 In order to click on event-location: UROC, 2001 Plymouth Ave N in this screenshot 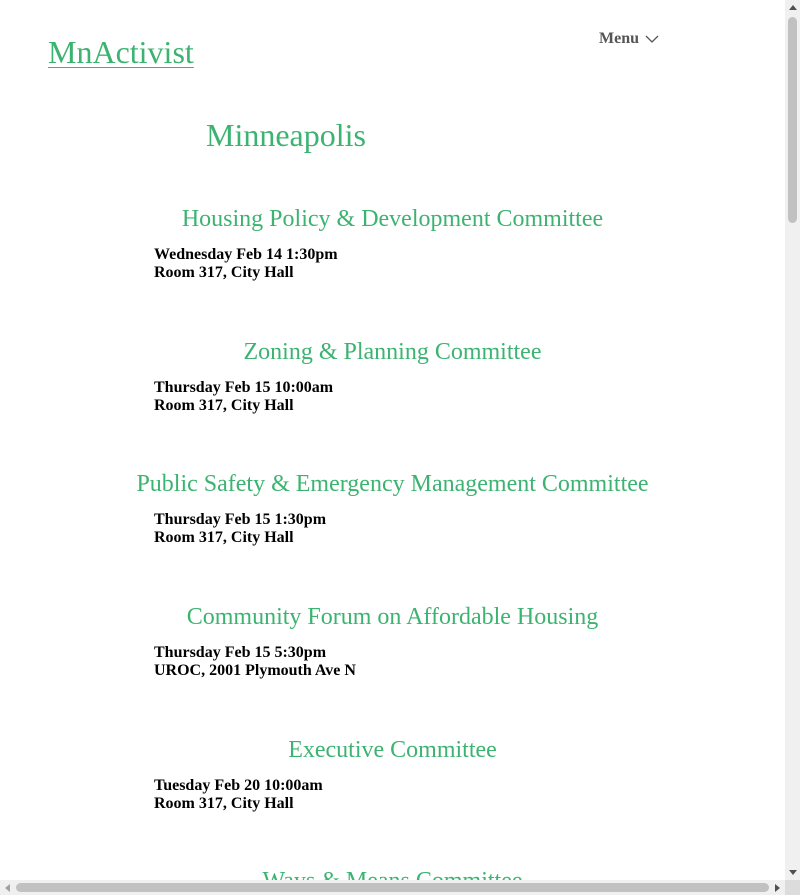, I will do `click(255, 670)`.